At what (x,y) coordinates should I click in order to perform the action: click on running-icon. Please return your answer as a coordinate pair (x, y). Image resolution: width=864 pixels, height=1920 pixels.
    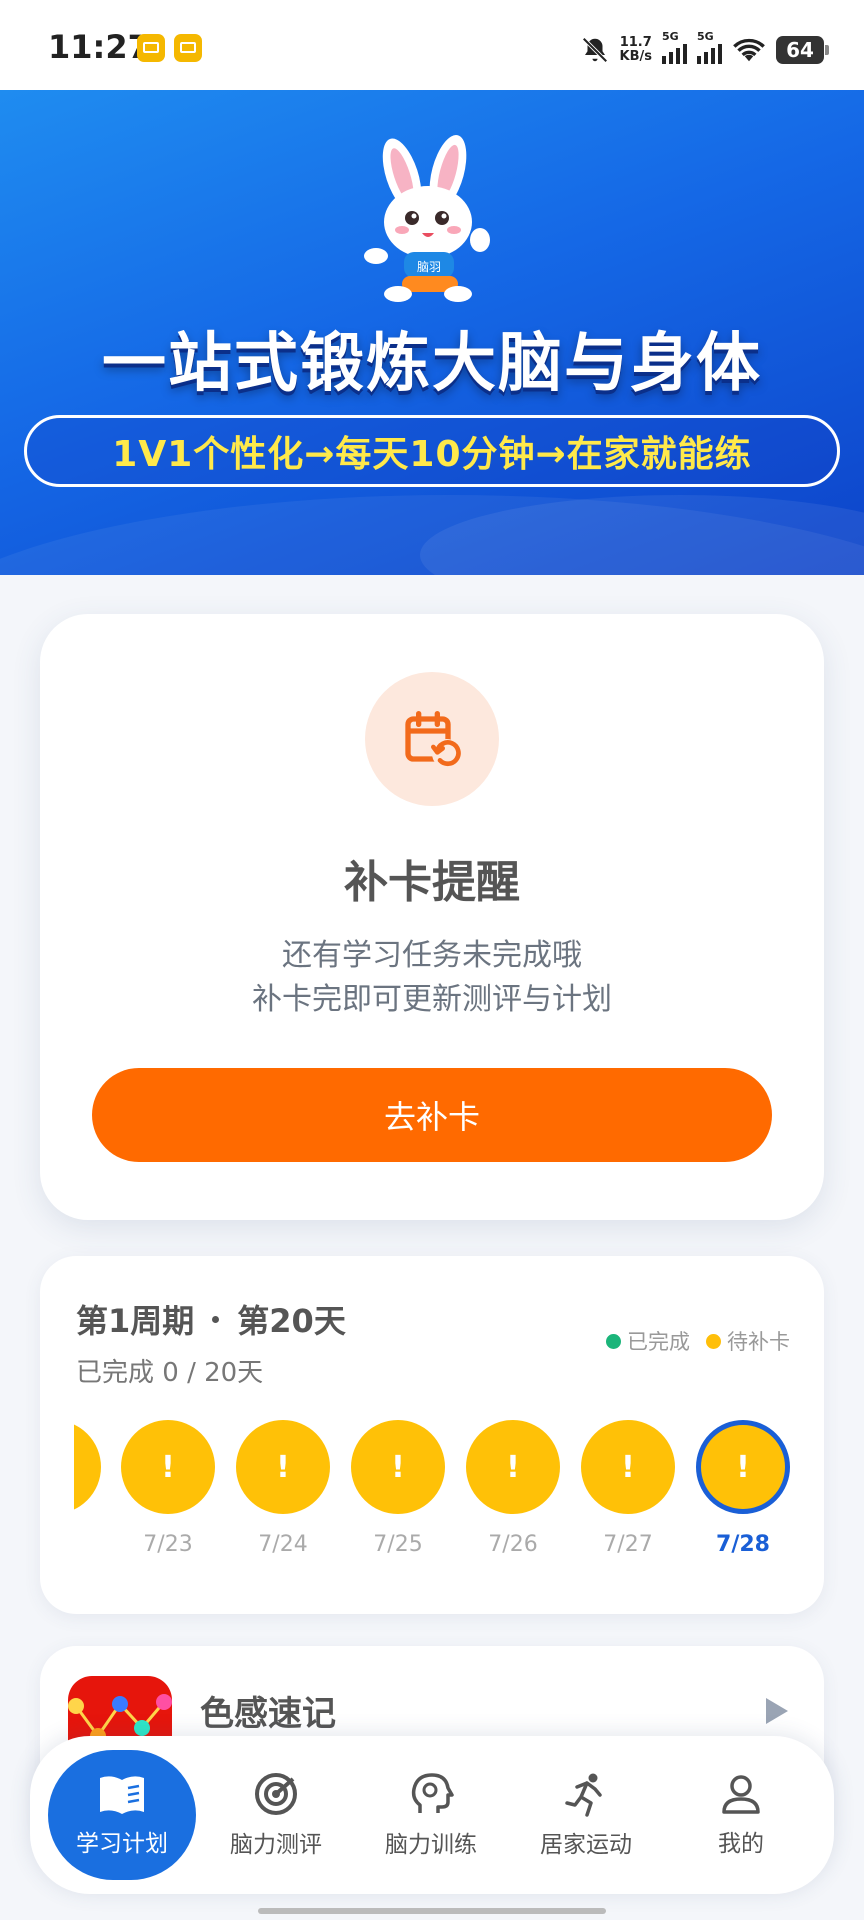
    Looking at the image, I should click on (583, 1795).